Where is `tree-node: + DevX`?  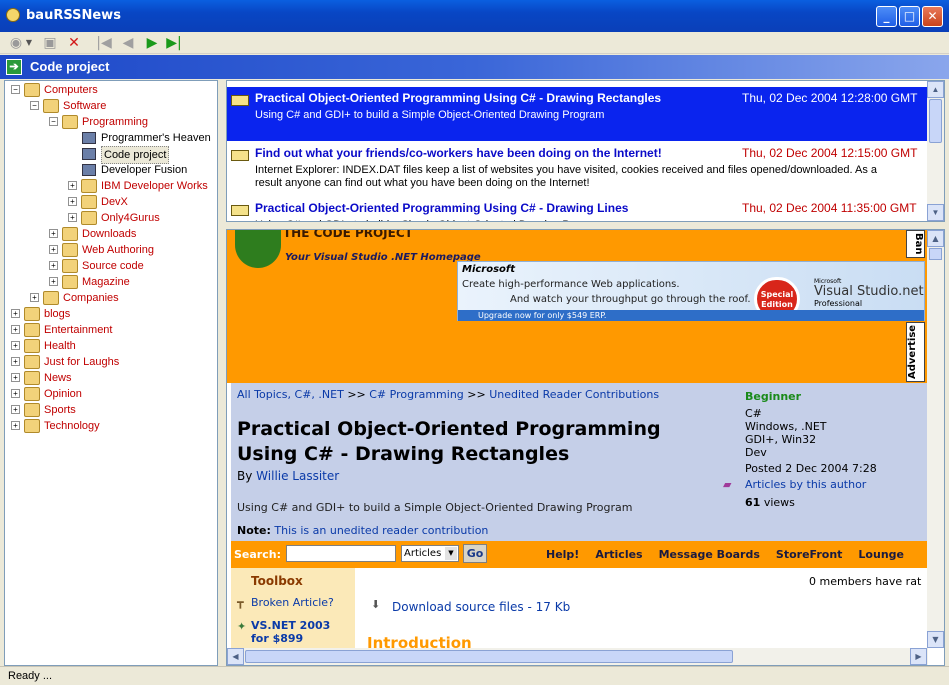 tree-node: + DevX is located at coordinates (110, 202).